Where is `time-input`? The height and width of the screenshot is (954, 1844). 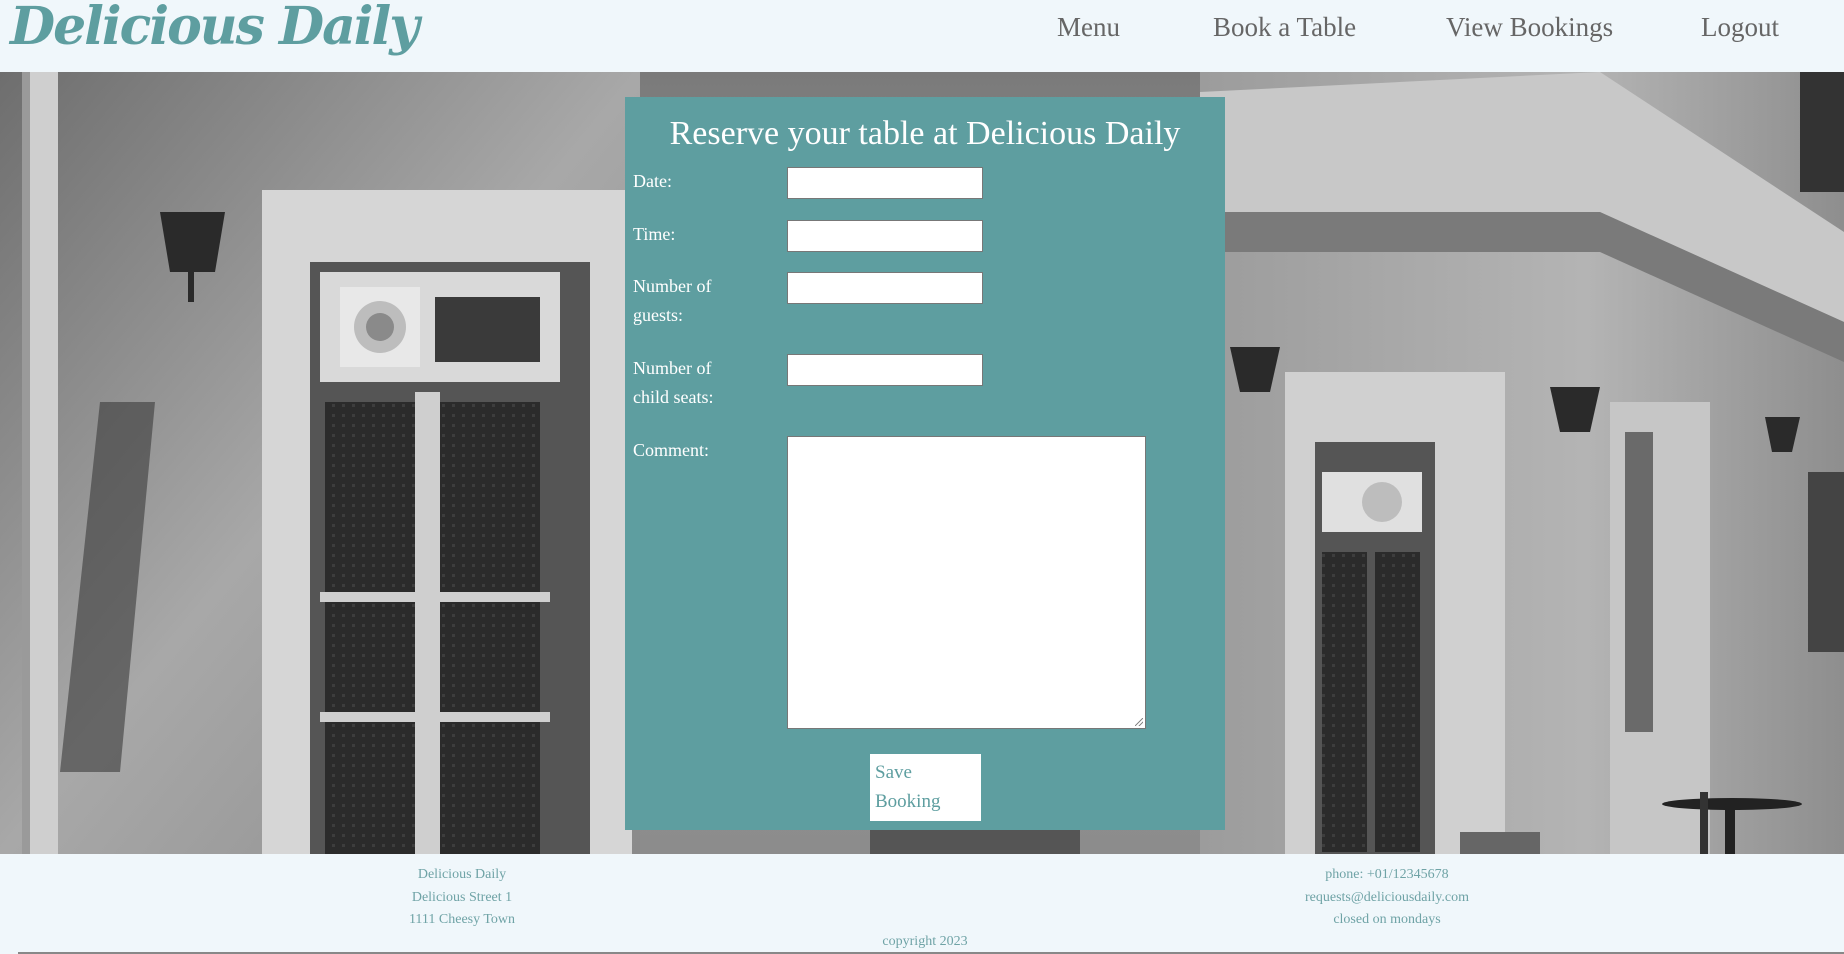 time-input is located at coordinates (885, 236).